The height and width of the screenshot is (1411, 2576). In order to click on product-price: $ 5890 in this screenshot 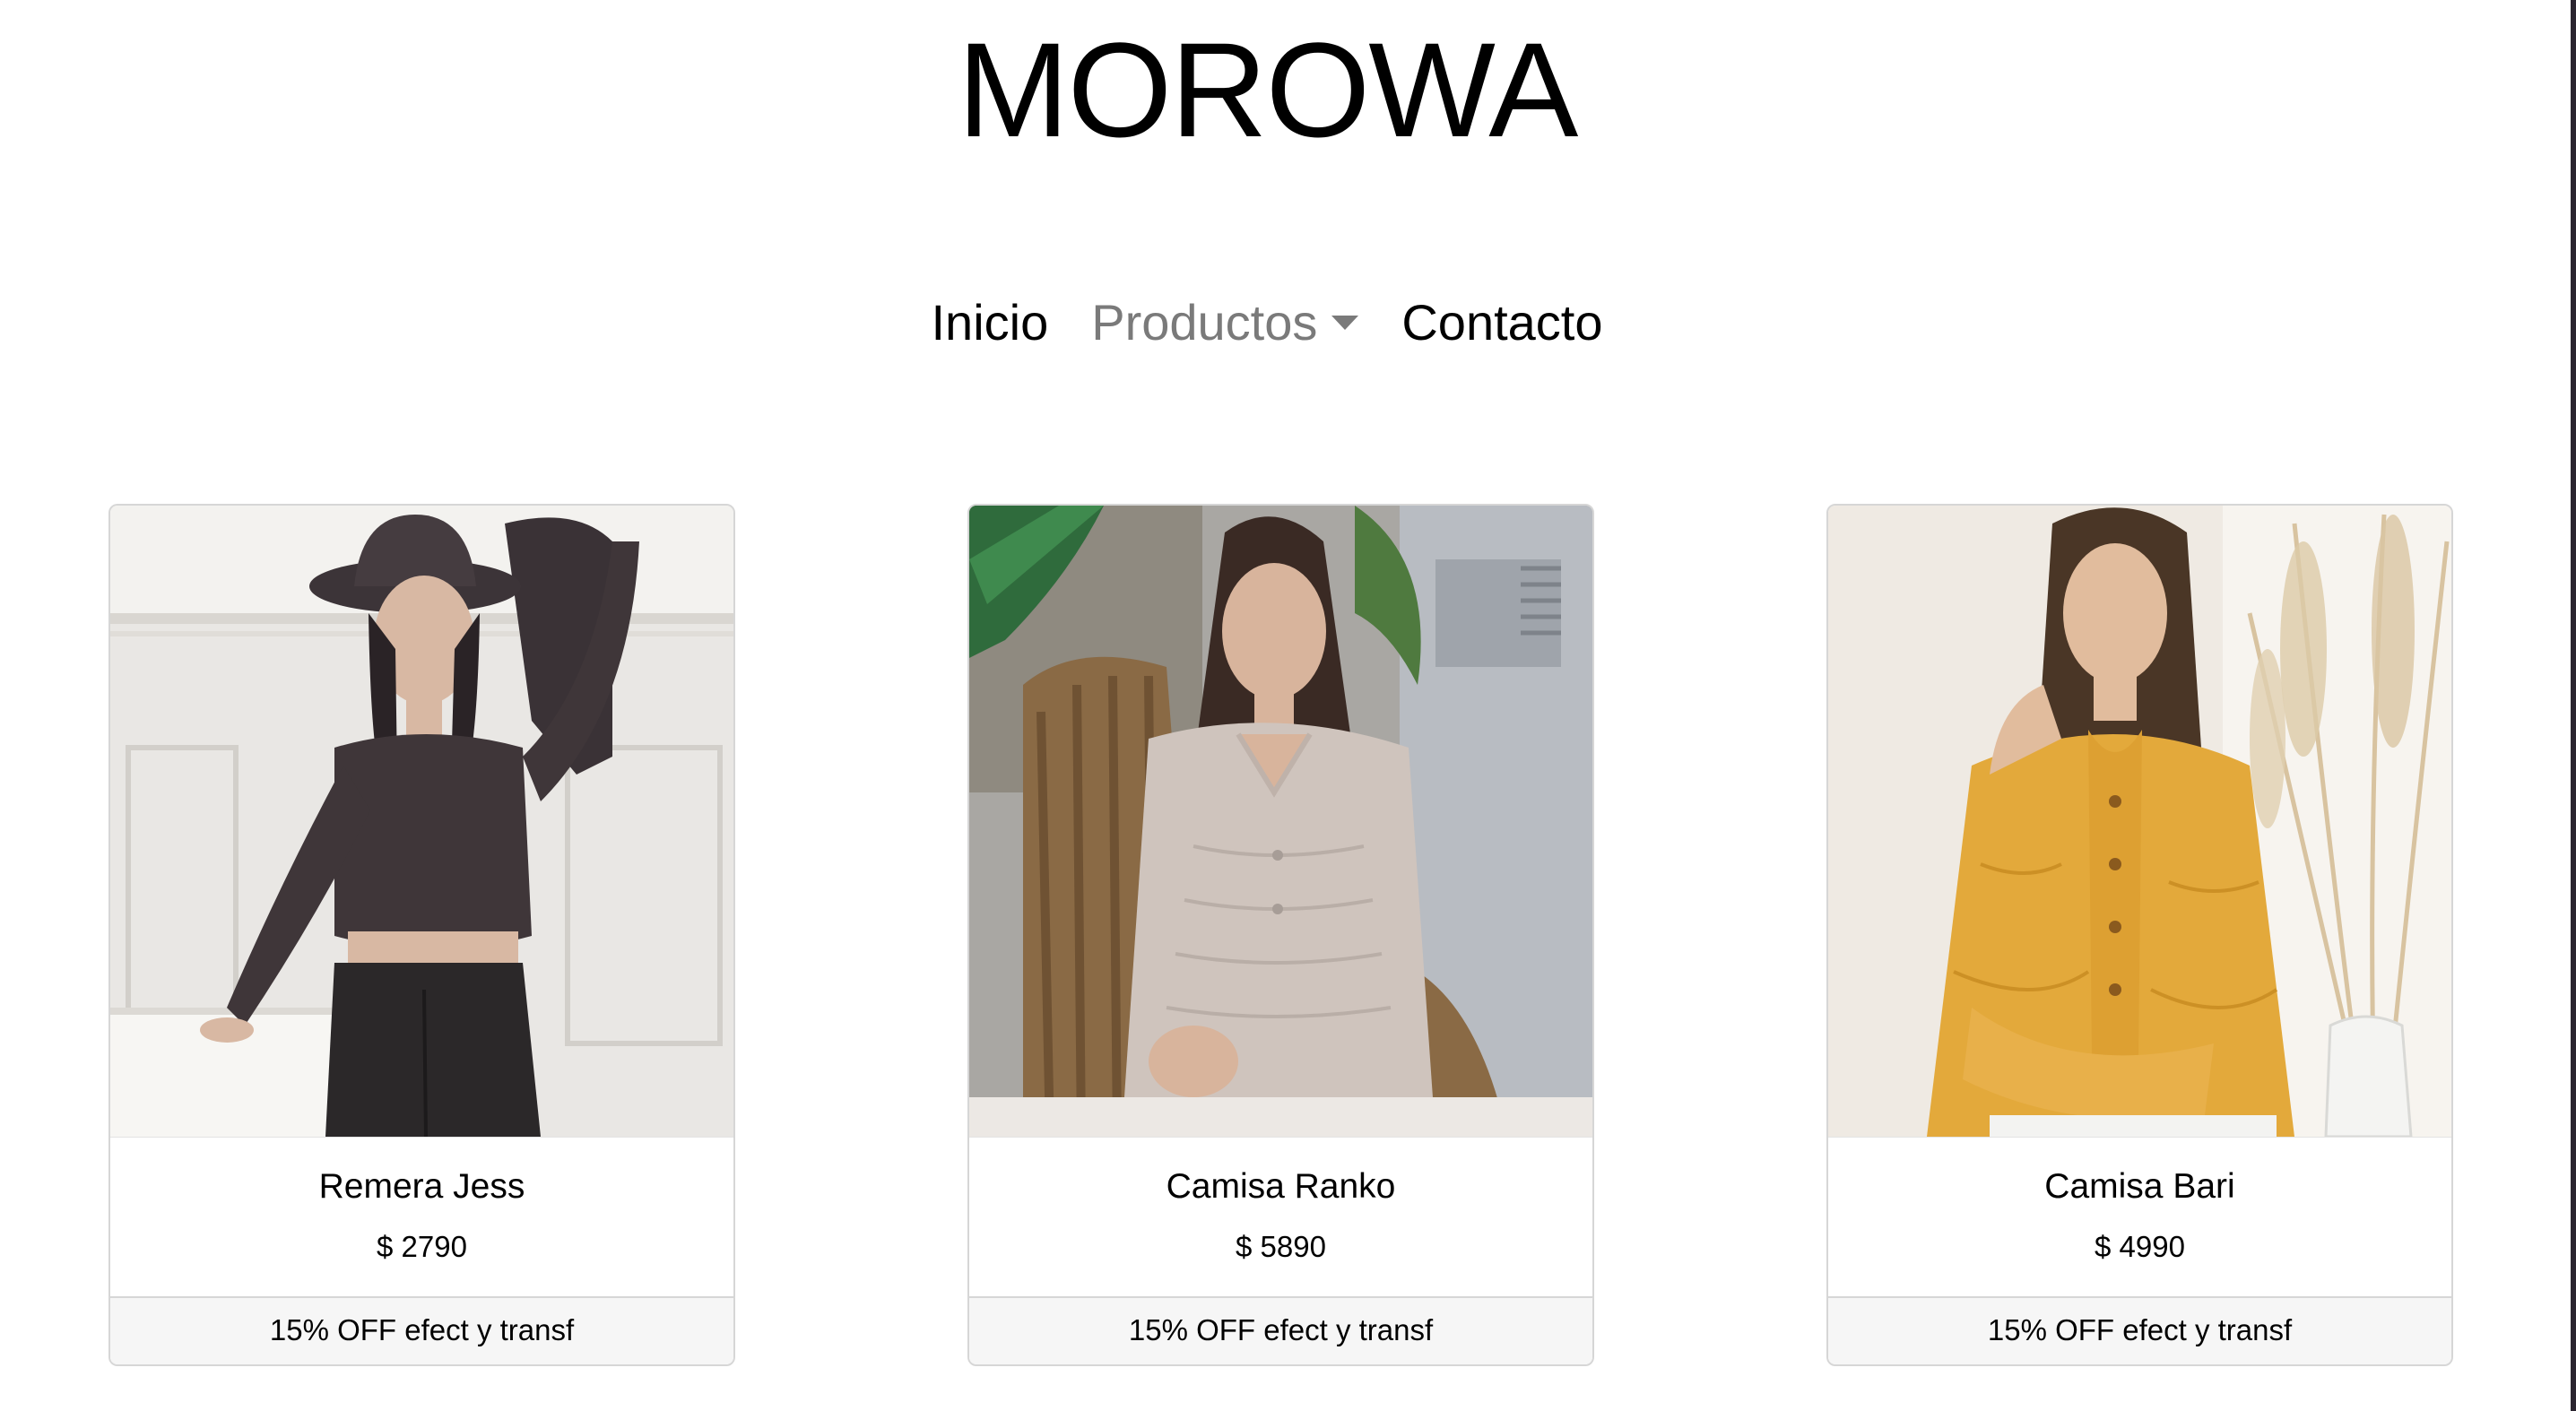, I will do `click(1281, 1246)`.